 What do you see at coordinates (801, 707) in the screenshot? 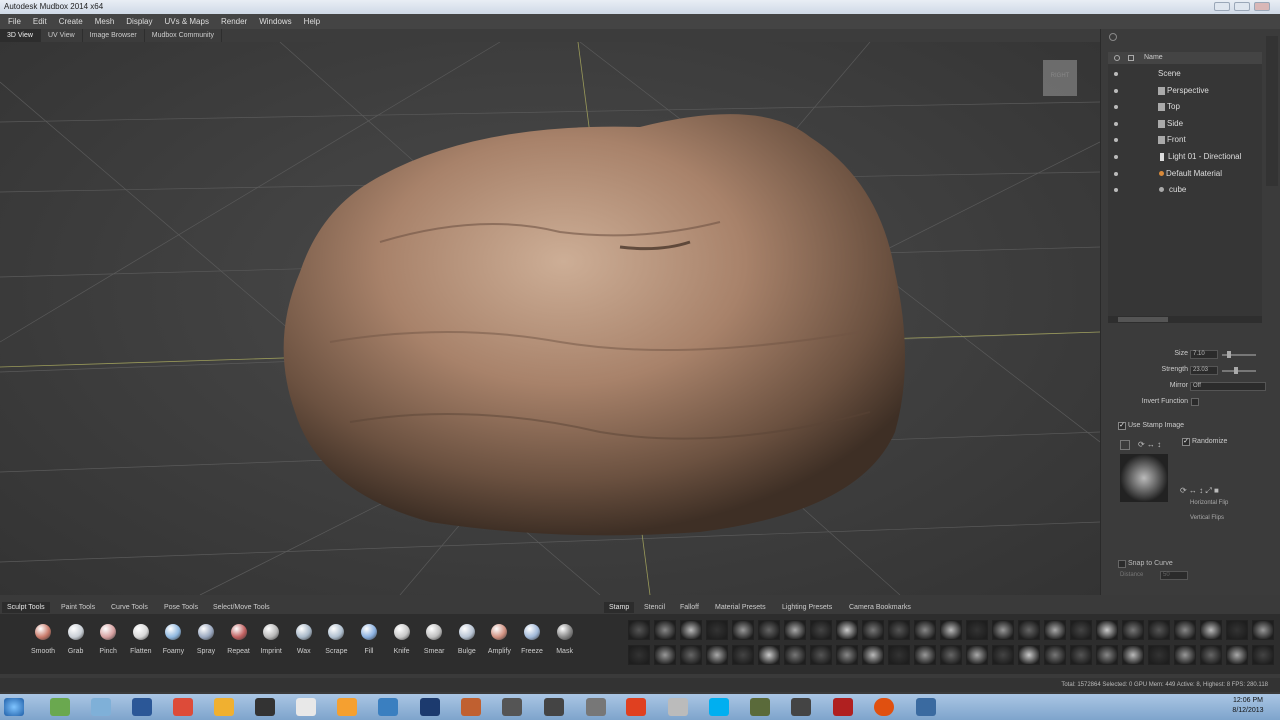
I see `steam-icon` at bounding box center [801, 707].